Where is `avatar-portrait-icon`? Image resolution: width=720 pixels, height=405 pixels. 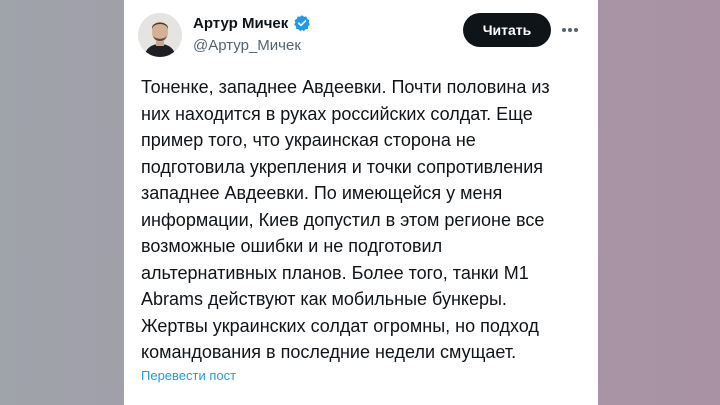
avatar-portrait-icon is located at coordinates (160, 35).